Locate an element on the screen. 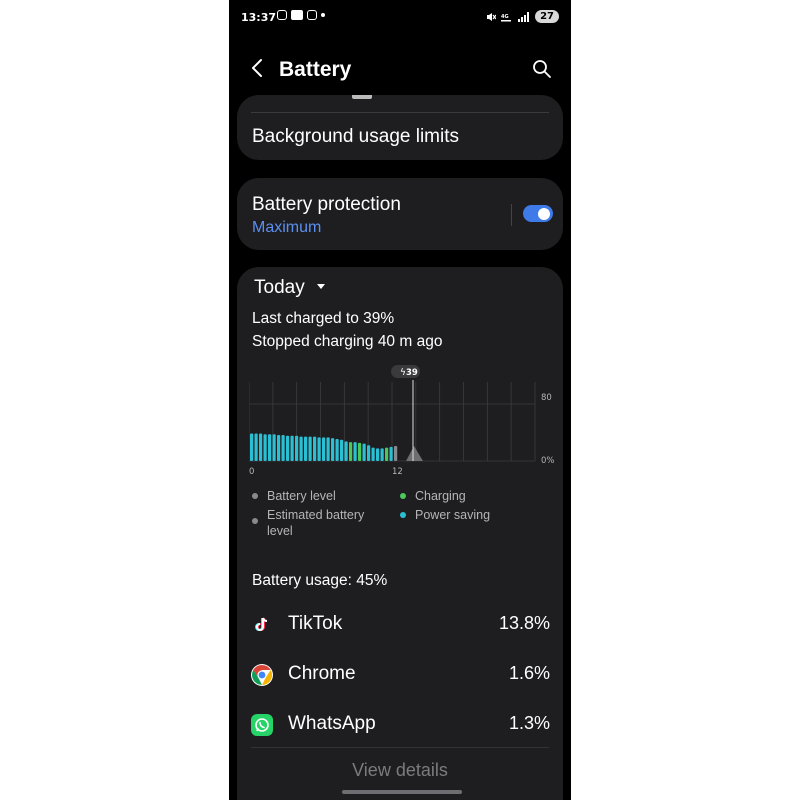 This screenshot has width=800, height=800. status-bar: 13:37 4G 27 is located at coordinates (400, 18).